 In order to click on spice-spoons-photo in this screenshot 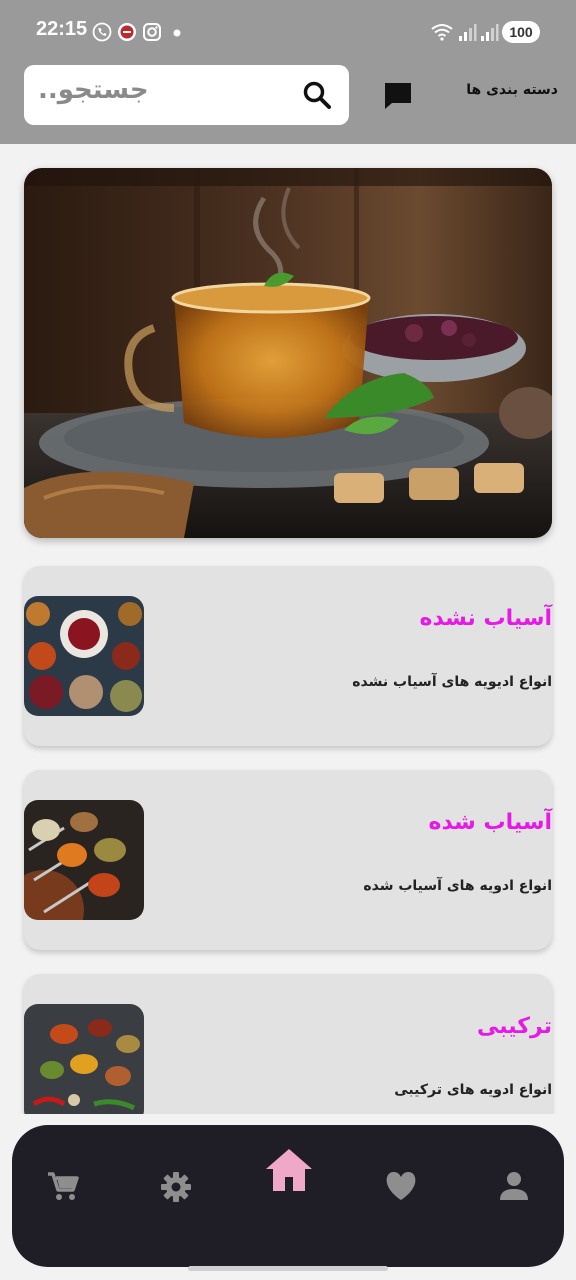, I will do `click(84, 860)`.